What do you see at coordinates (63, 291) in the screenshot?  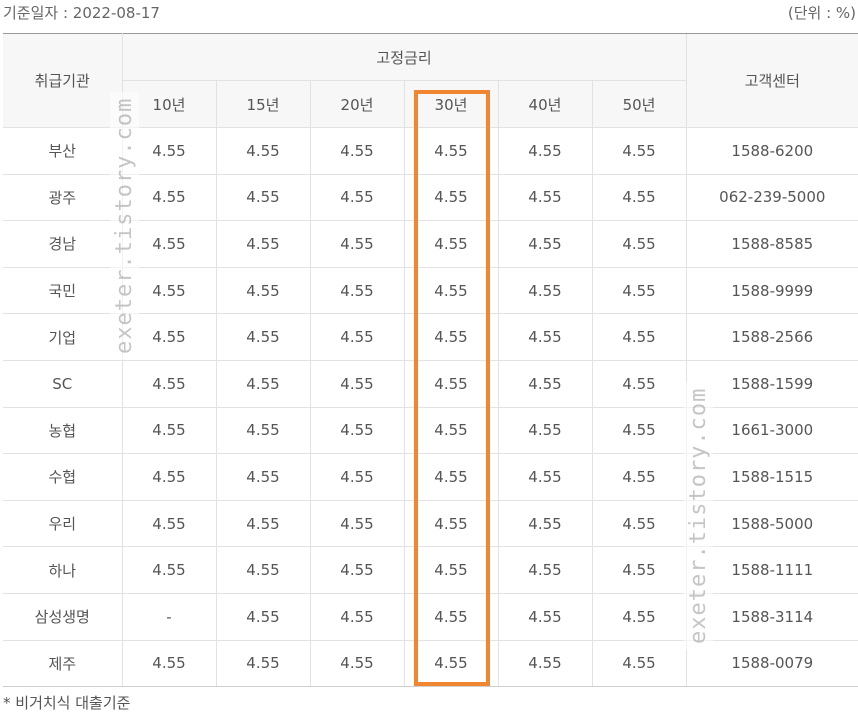 I see `bank-name: 국민` at bounding box center [63, 291].